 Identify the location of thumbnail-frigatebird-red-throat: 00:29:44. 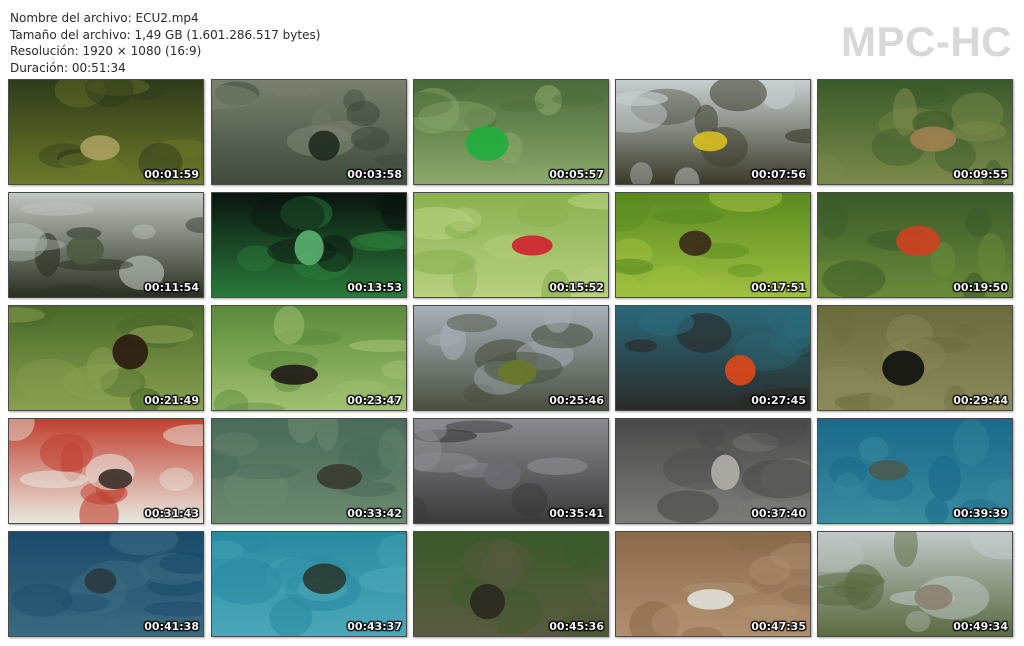
(915, 358).